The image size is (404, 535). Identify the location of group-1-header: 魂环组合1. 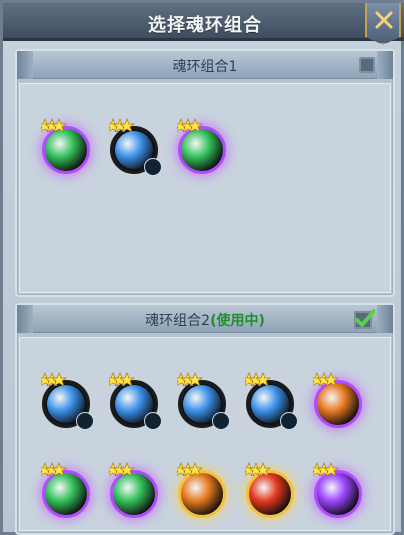
(205, 65).